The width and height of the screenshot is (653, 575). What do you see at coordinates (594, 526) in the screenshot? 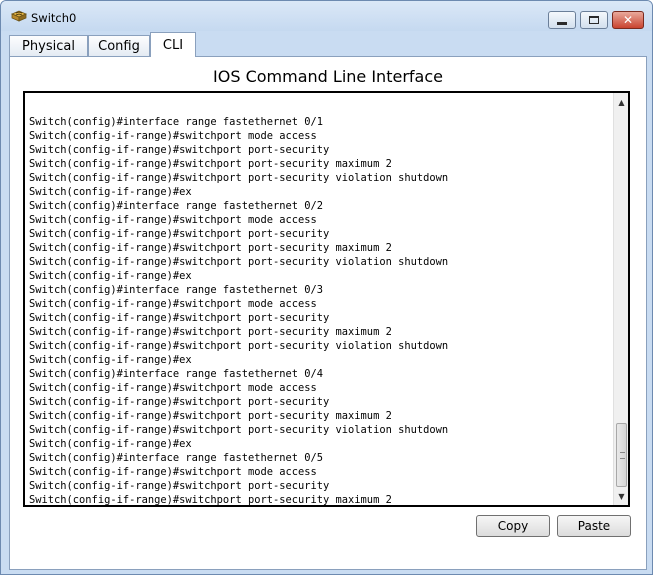
I see `paste-button: Paste` at bounding box center [594, 526].